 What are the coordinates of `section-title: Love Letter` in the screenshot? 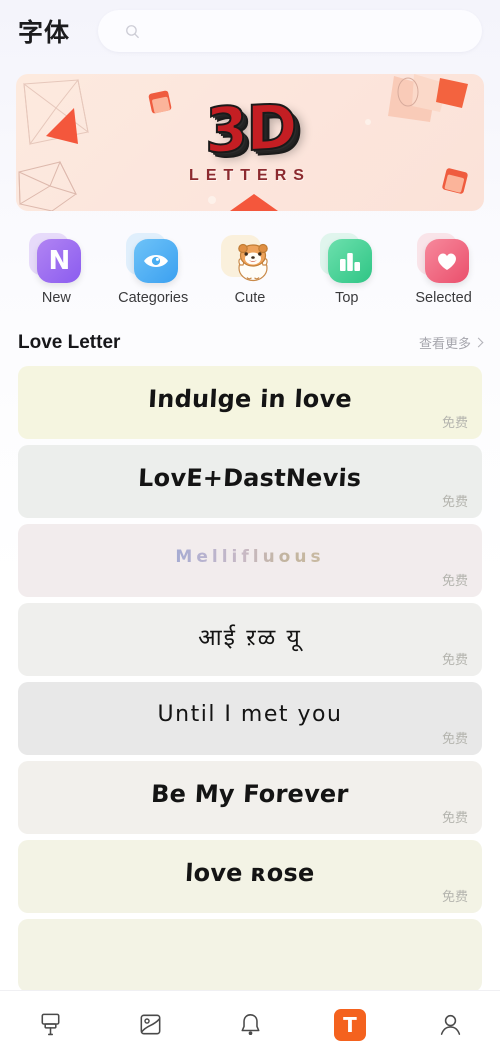 It's located at (69, 342).